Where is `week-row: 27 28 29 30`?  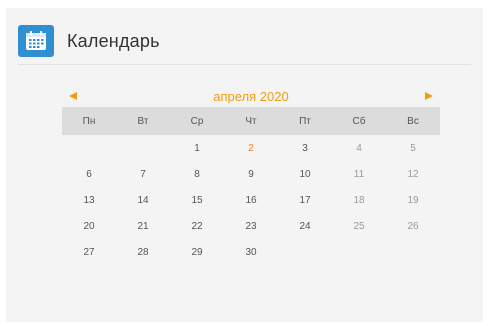
week-row: 27 28 29 30 is located at coordinates (251, 252).